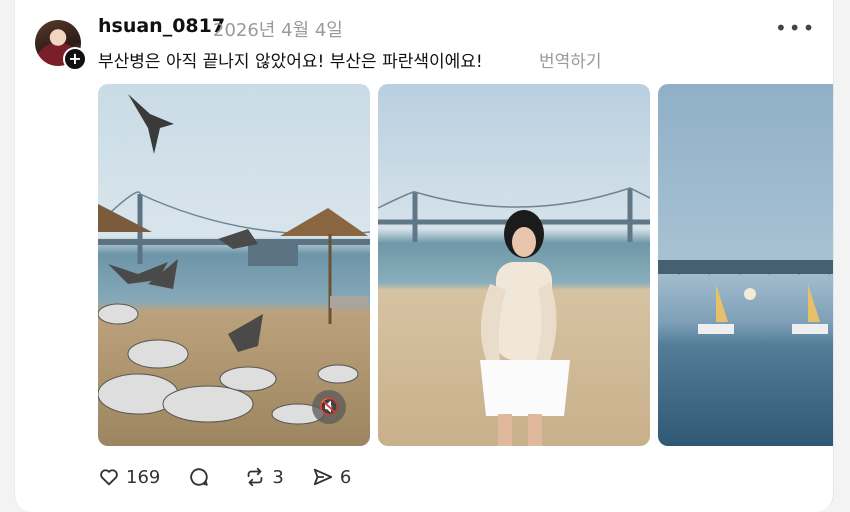 This screenshot has height=512, width=850. Describe the element at coordinates (345, 477) in the screenshot. I see `share-count: 6` at that location.